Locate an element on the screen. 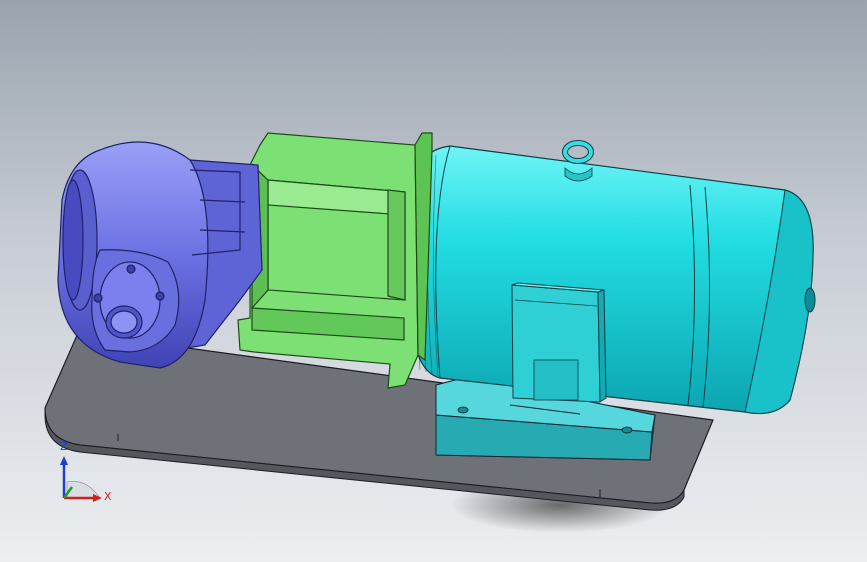  coupling-bracket is located at coordinates (335, 260).